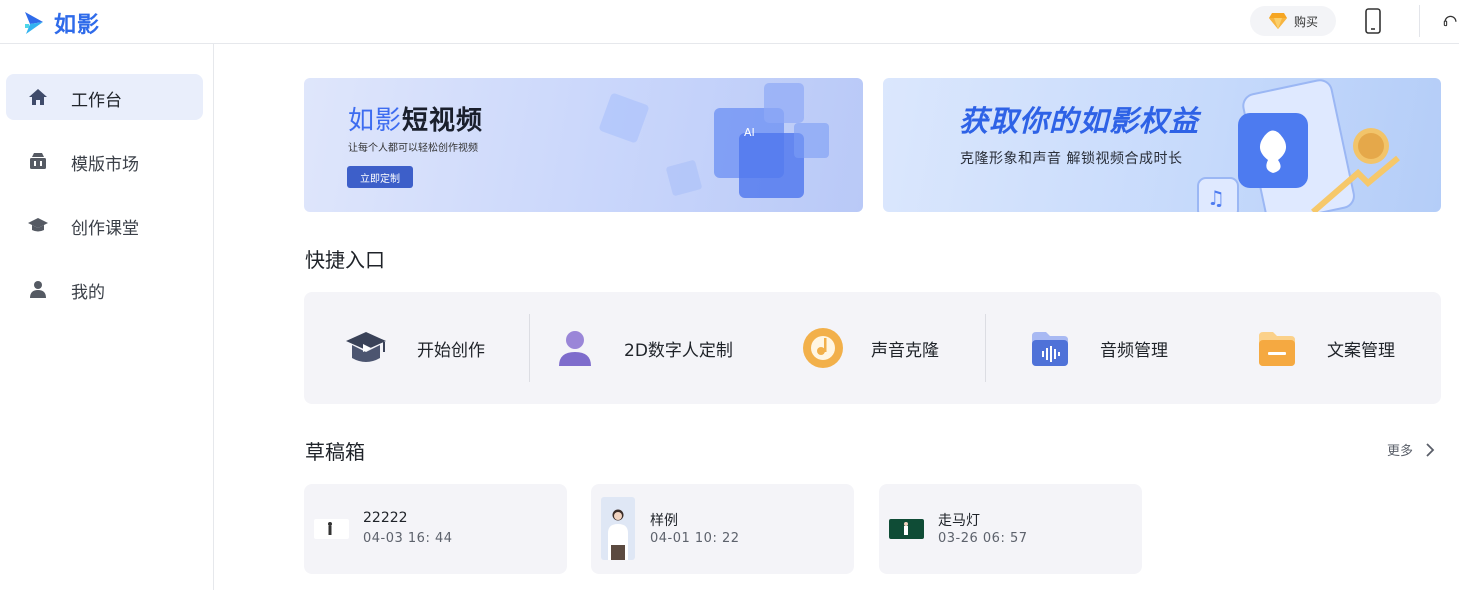 The image size is (1459, 590). I want to click on sidebar-item-label: 模版市场, so click(105, 165).